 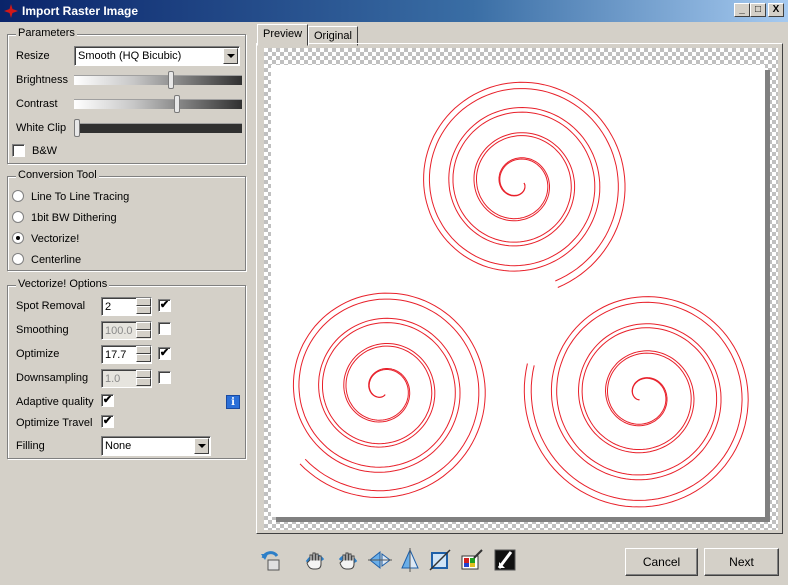 What do you see at coordinates (57, 175) in the screenshot?
I see `conversion-tool-legend: Conversion Tool` at bounding box center [57, 175].